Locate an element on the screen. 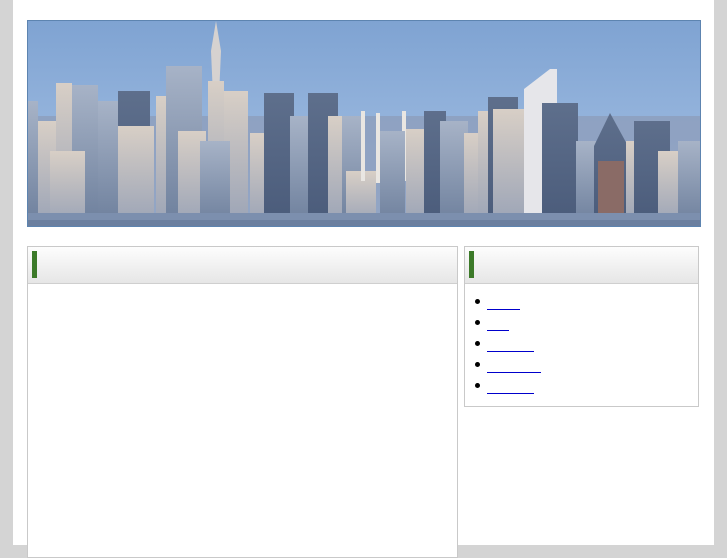 The image size is (727, 558). main-panel-header is located at coordinates (242, 265).